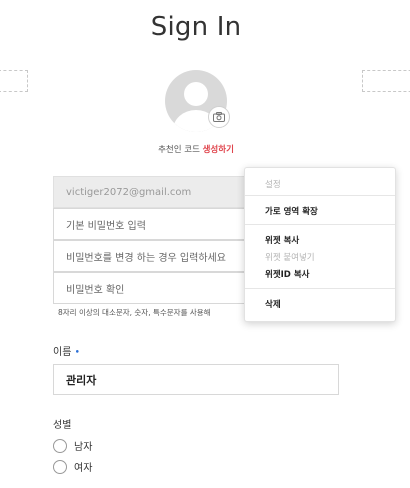 The width and height of the screenshot is (410, 488). Describe the element at coordinates (134, 312) in the screenshot. I see `password-hint: 8자리 이상의 대소문자, 숫자, 특수문자를 사용해` at that location.